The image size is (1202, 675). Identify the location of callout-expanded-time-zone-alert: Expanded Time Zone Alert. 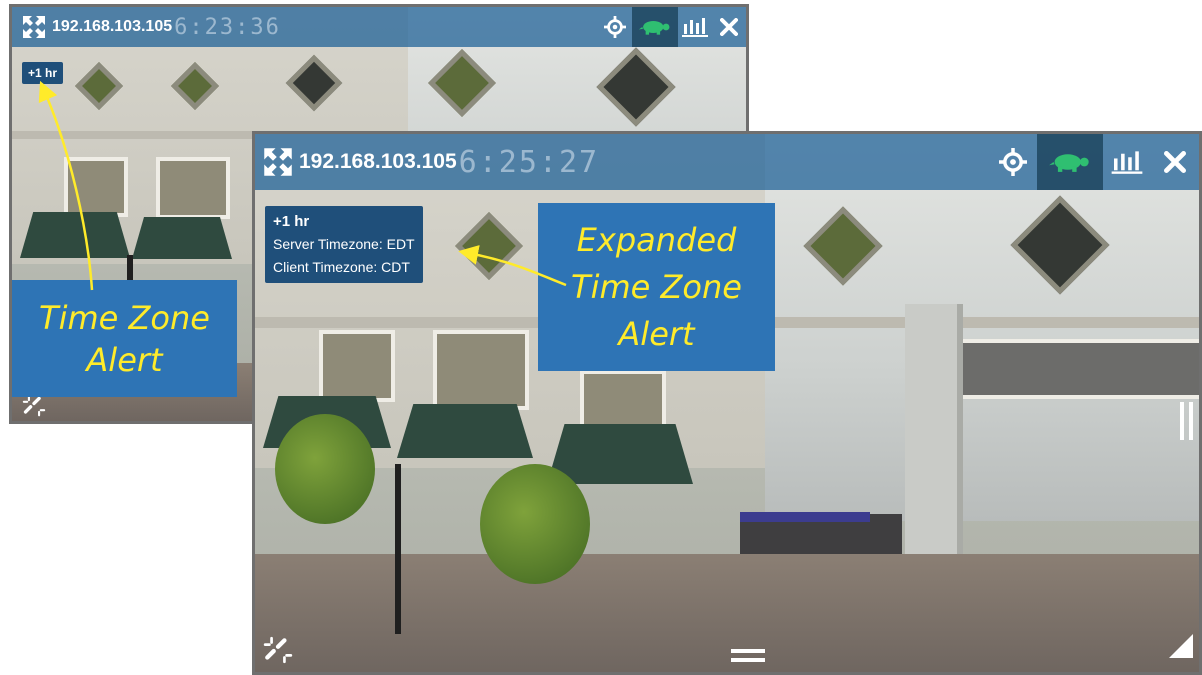
(656, 287).